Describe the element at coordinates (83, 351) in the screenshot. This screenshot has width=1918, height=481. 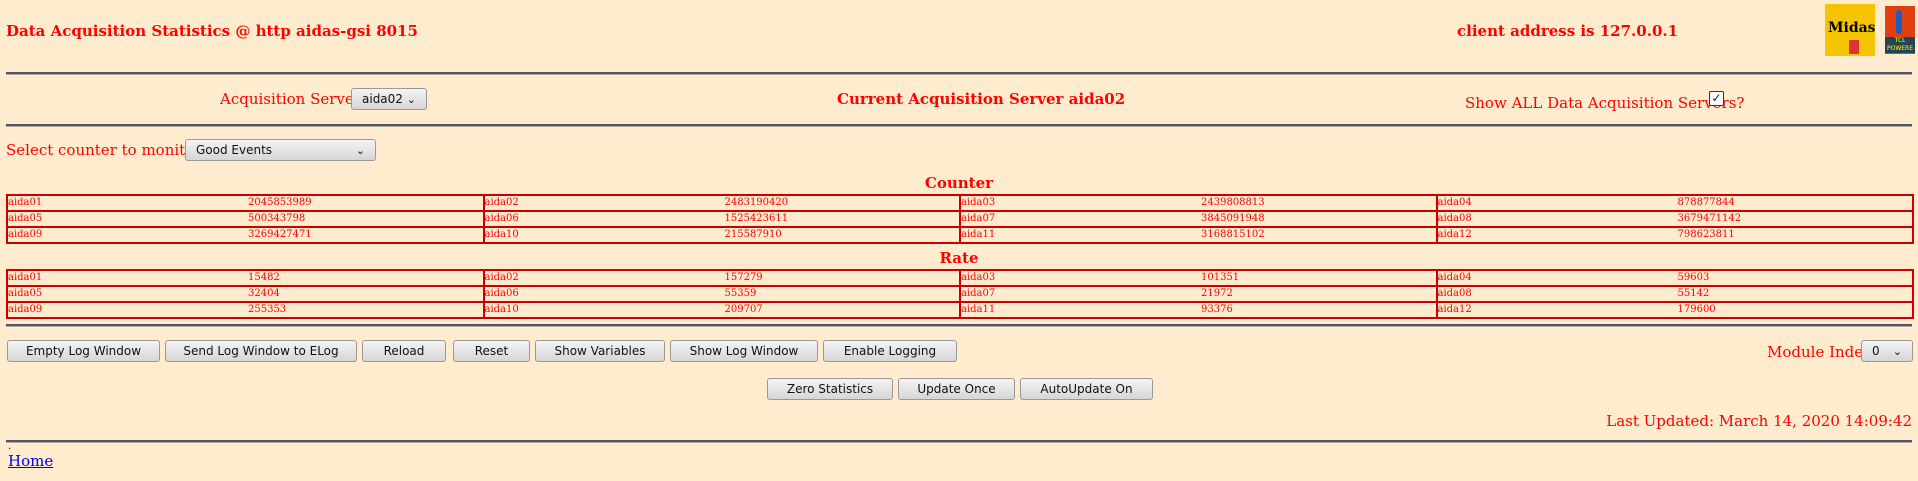
I see `empty-log-window-button: Empty Log Window` at that location.